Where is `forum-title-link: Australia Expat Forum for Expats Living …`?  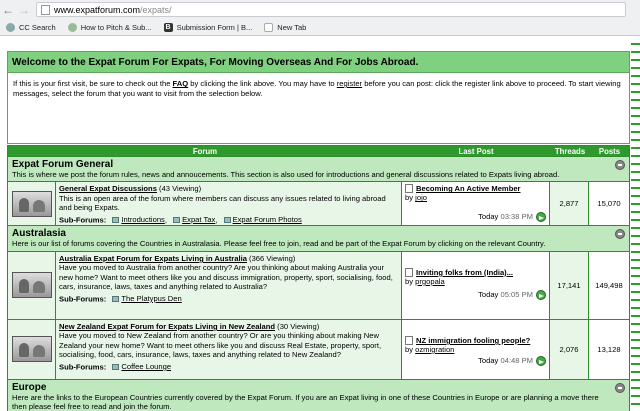 forum-title-link: Australia Expat Forum for Expats Living … is located at coordinates (153, 258).